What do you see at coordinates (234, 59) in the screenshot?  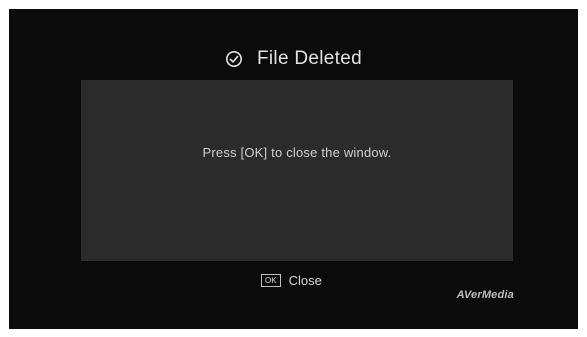 I see `check-circle-icon` at bounding box center [234, 59].